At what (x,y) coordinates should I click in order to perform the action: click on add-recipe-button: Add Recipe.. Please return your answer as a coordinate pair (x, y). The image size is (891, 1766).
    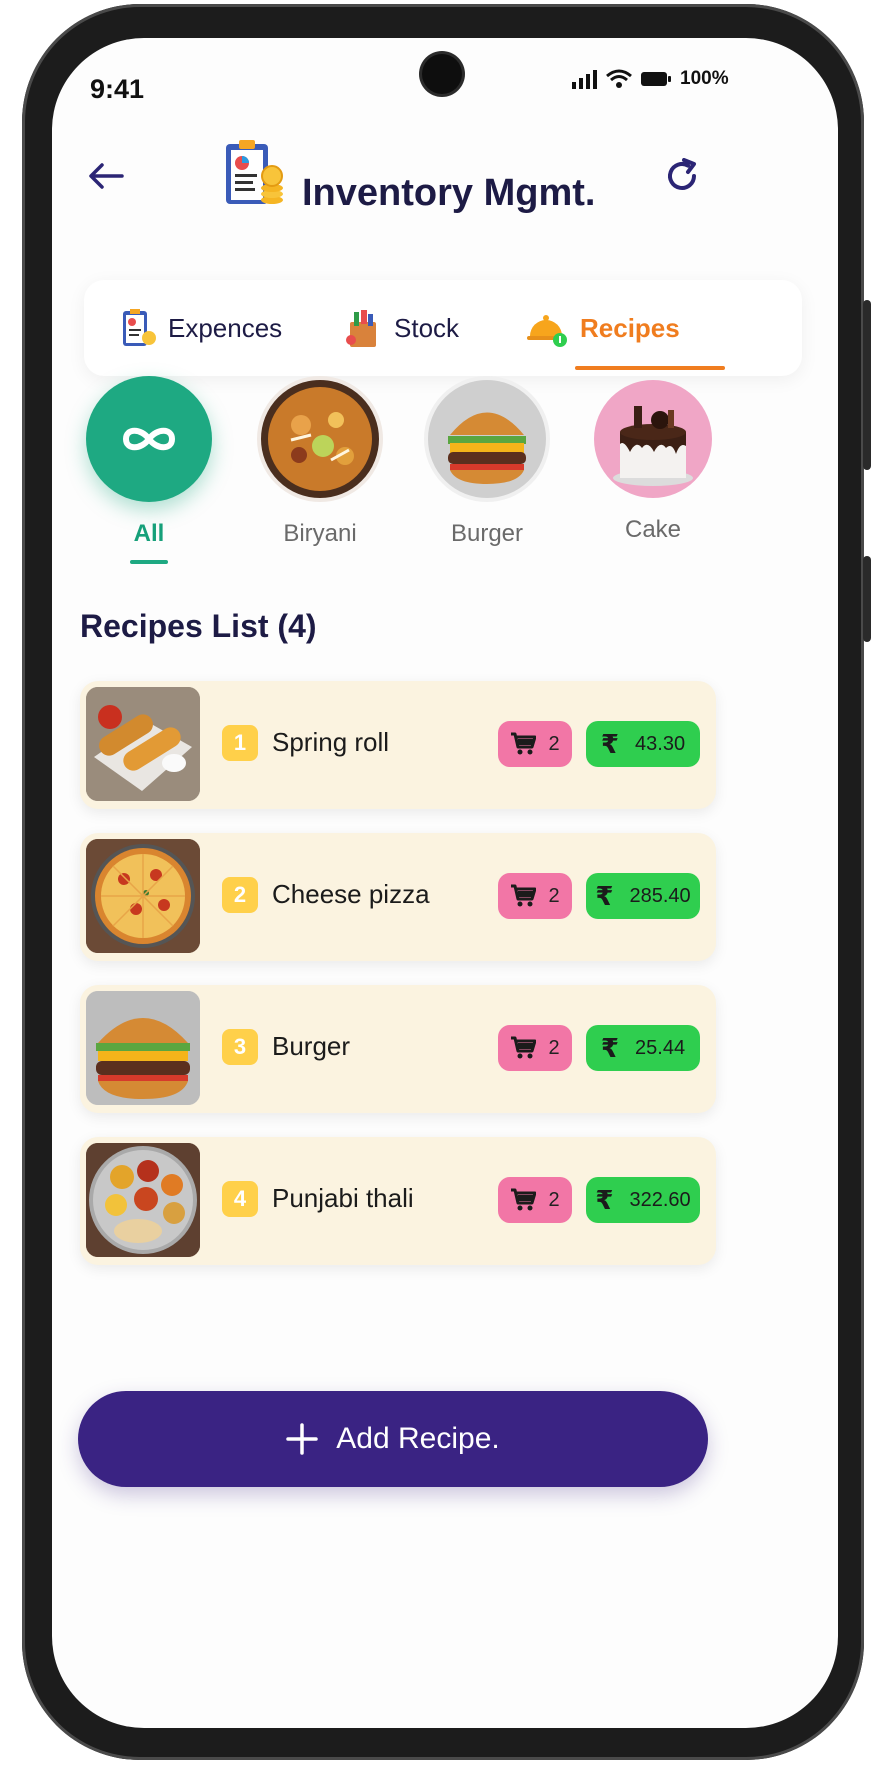
    Looking at the image, I should click on (393, 1439).